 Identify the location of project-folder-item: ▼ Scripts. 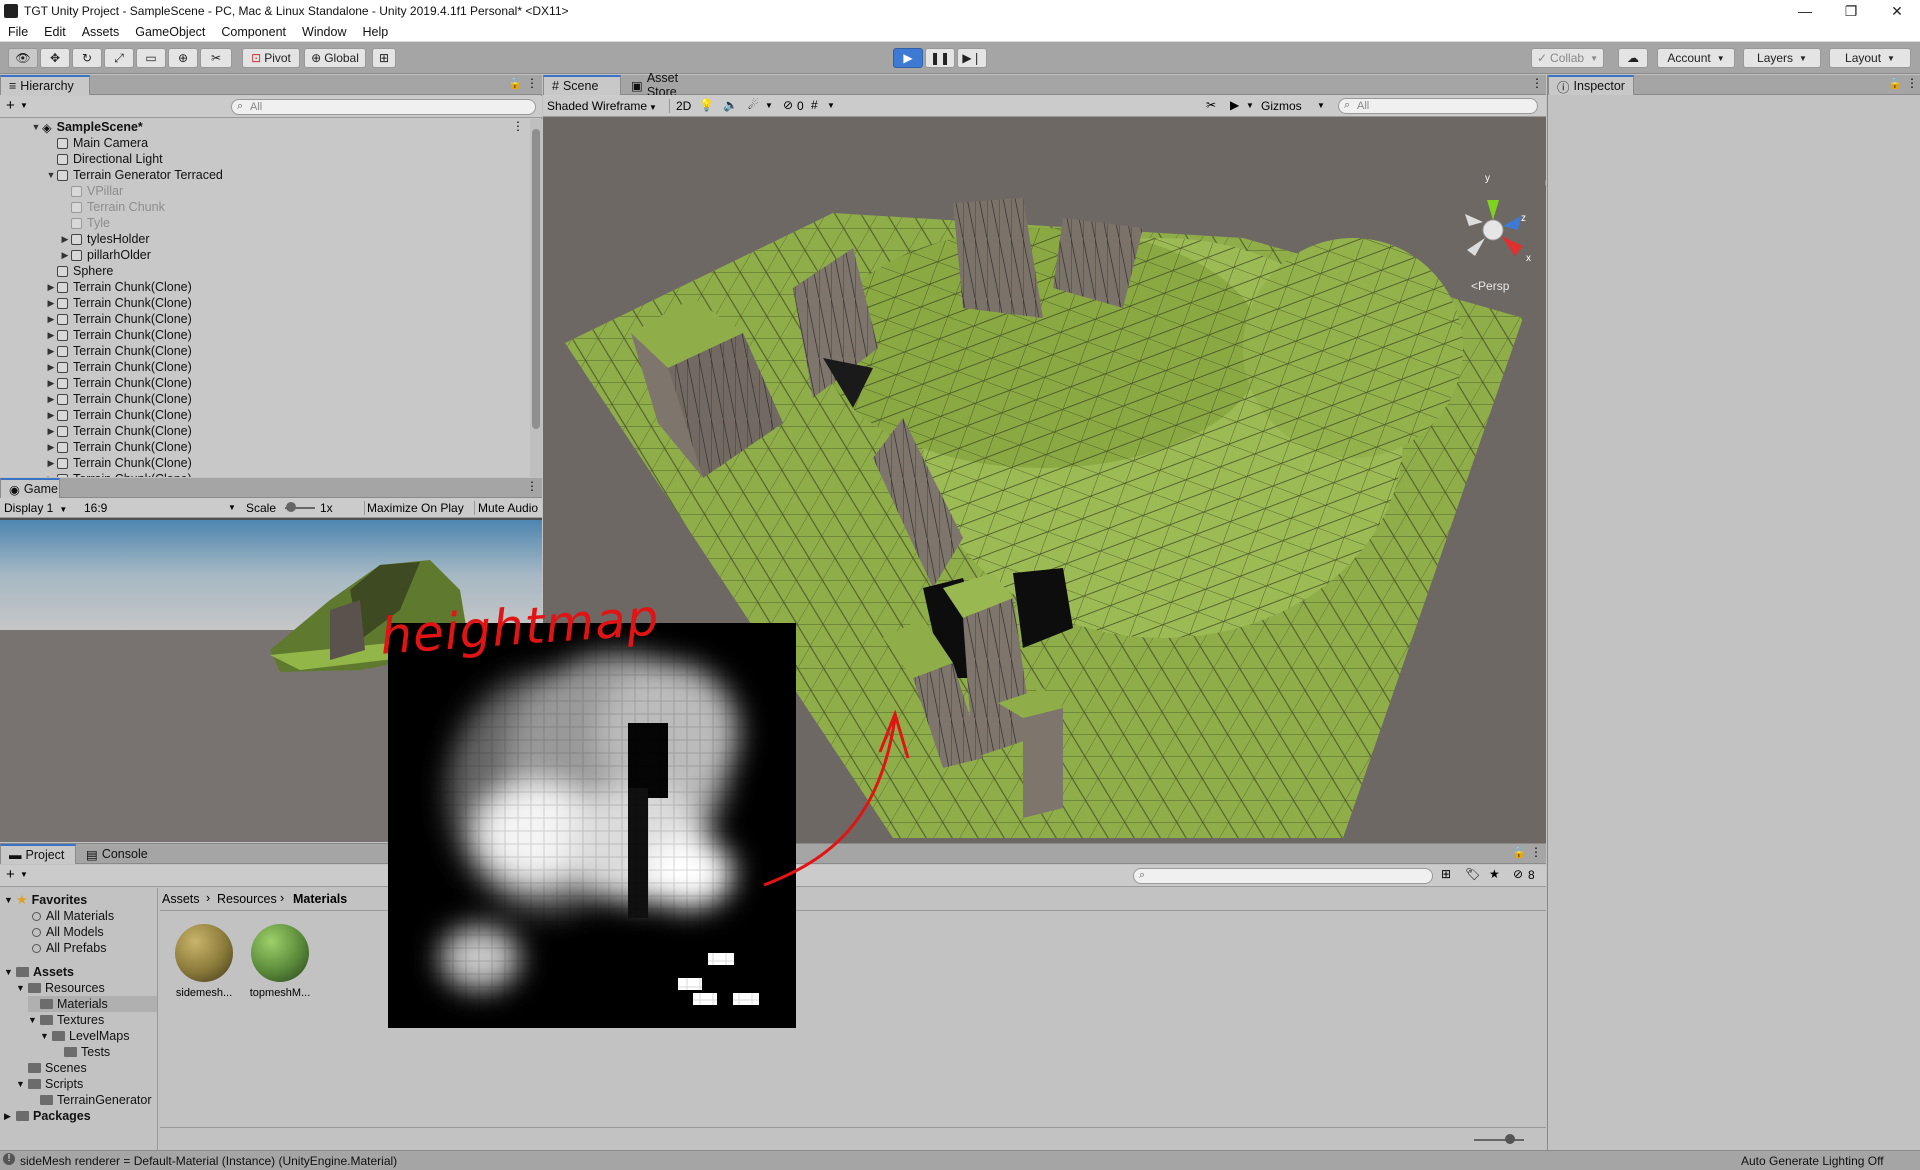
(49, 1084).